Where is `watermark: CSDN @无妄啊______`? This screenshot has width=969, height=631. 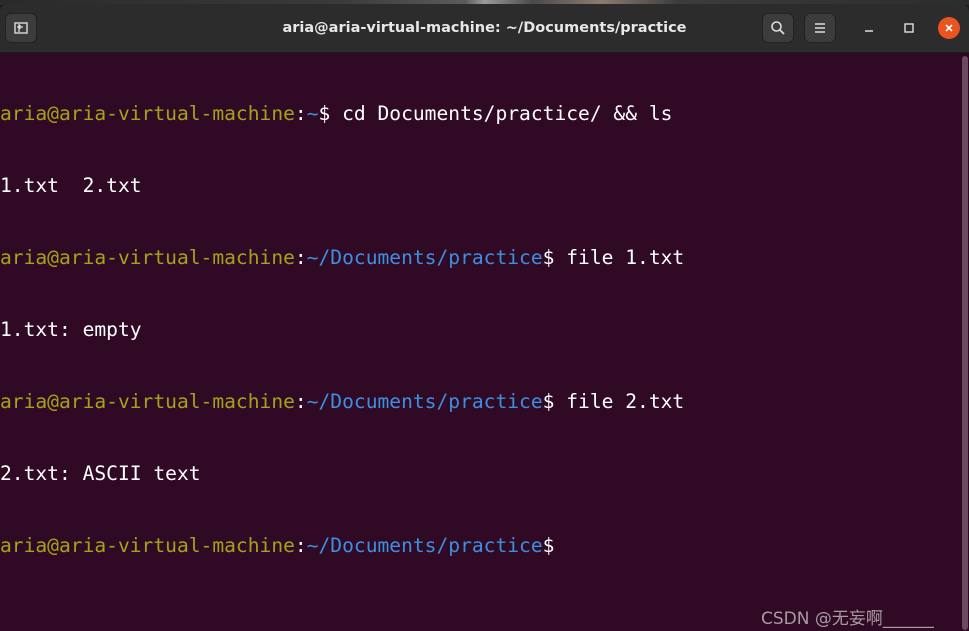 watermark: CSDN @无妄啊______ is located at coordinates (847, 619).